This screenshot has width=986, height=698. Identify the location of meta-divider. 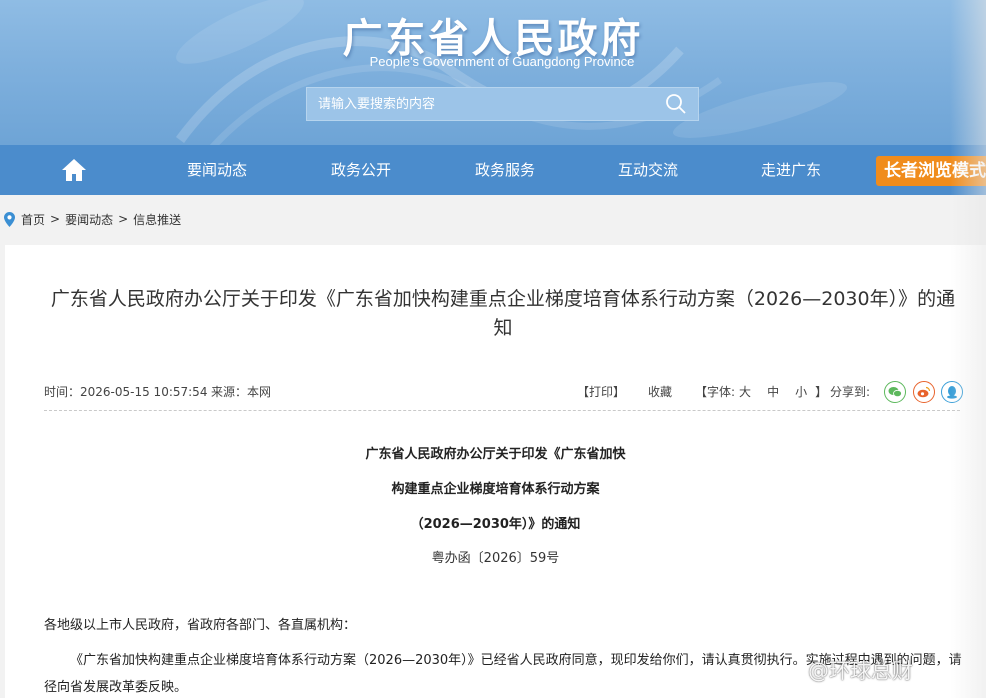
(502, 410).